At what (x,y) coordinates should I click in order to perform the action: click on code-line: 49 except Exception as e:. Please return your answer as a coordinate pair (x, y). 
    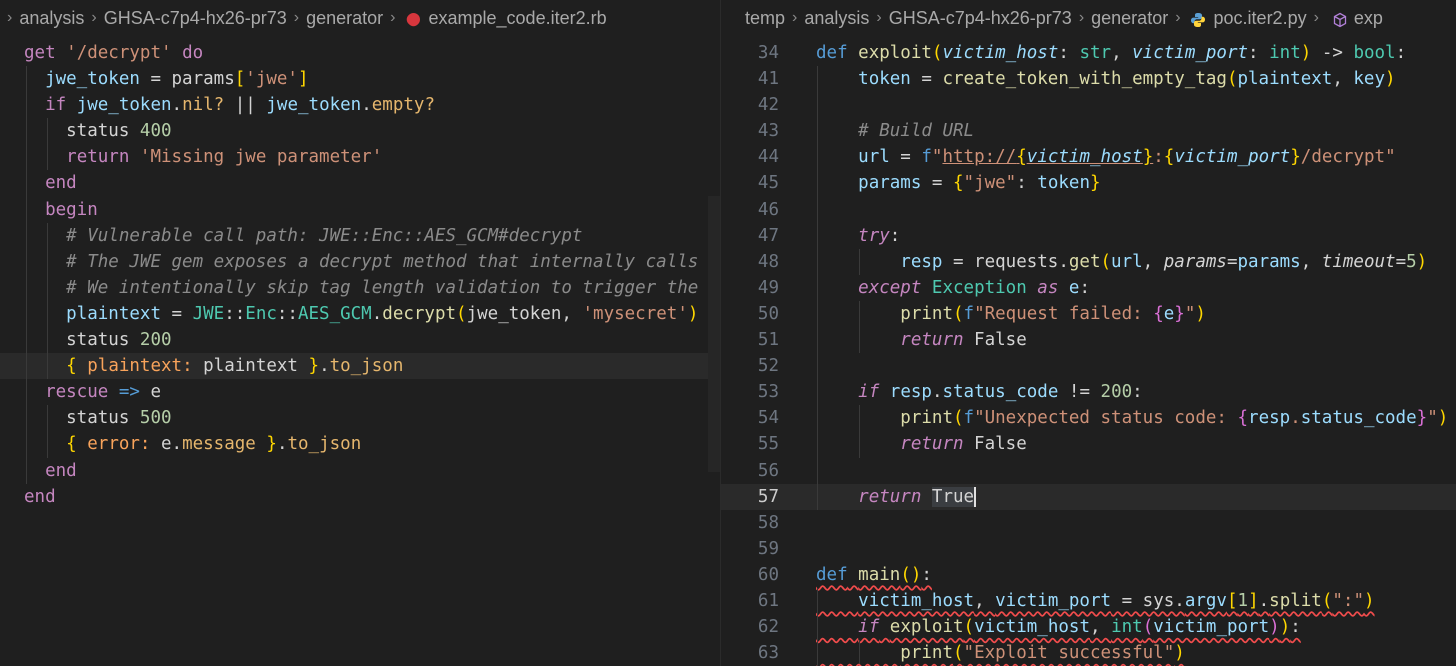
    Looking at the image, I should click on (1088, 287).